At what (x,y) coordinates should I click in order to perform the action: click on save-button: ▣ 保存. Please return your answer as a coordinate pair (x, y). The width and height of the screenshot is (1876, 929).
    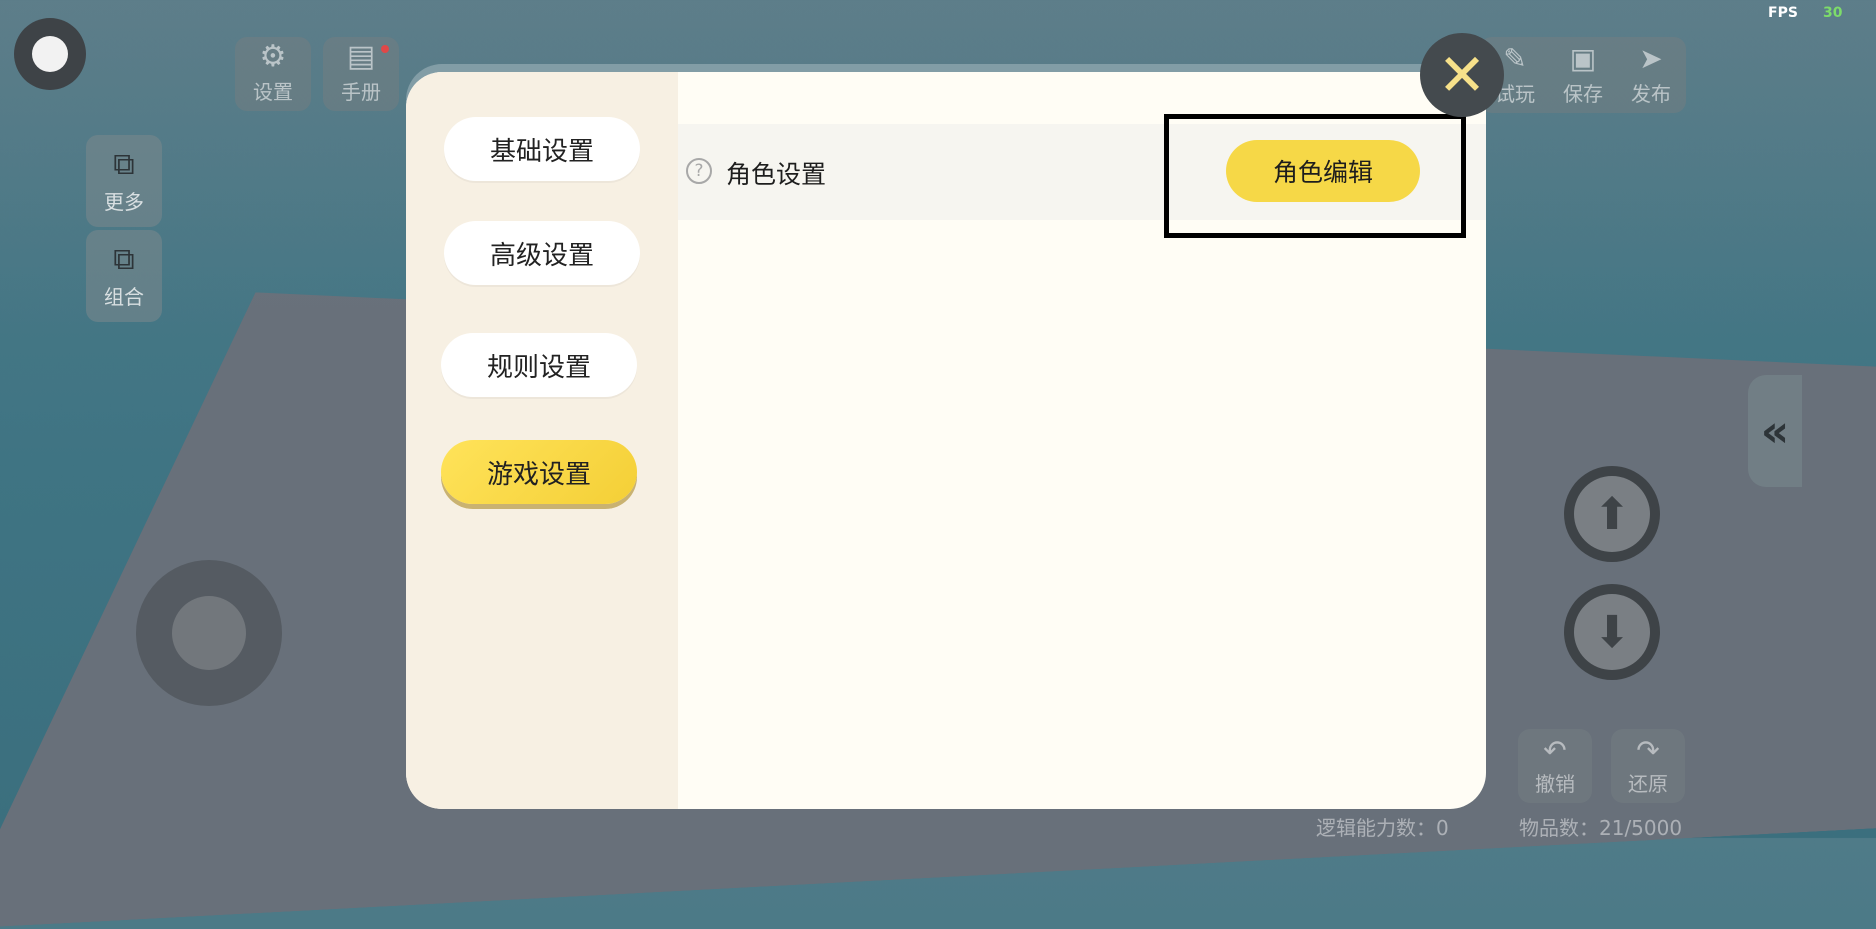
    Looking at the image, I should click on (1583, 75).